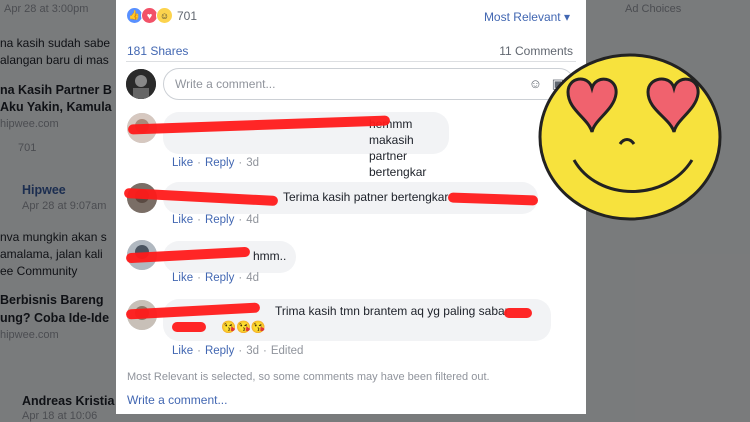  I want to click on comment-actions: Like · Reply · 3d · Edited, so click(238, 351).